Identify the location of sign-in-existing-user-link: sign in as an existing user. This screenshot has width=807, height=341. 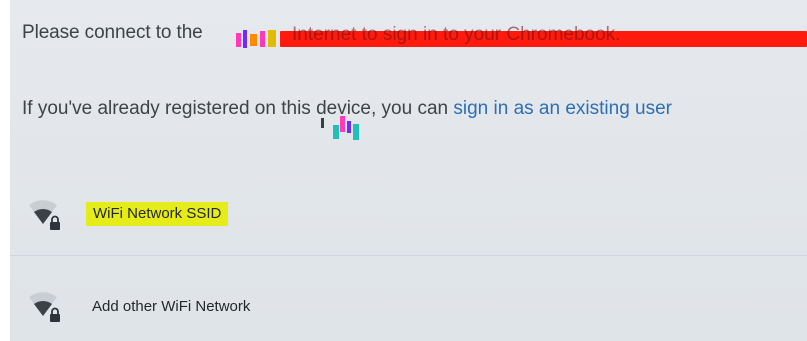
(562, 108).